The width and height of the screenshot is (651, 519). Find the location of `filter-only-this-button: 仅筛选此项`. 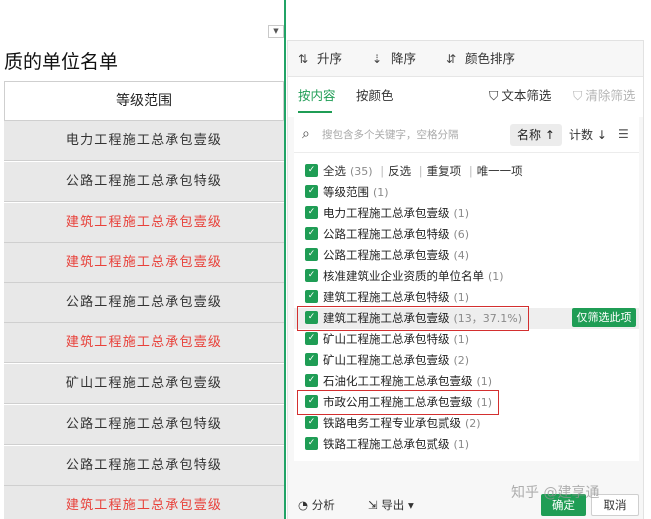

filter-only-this-button: 仅筛选此项 is located at coordinates (604, 317).